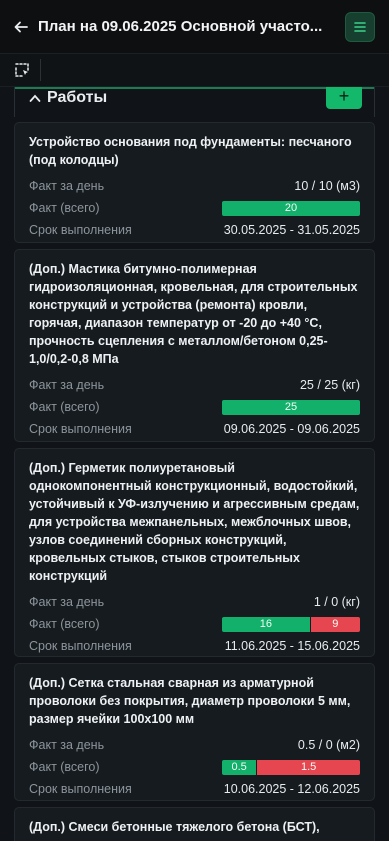  I want to click on fact-day-row: Факт за день 1 / 0 (кг), so click(194, 602).